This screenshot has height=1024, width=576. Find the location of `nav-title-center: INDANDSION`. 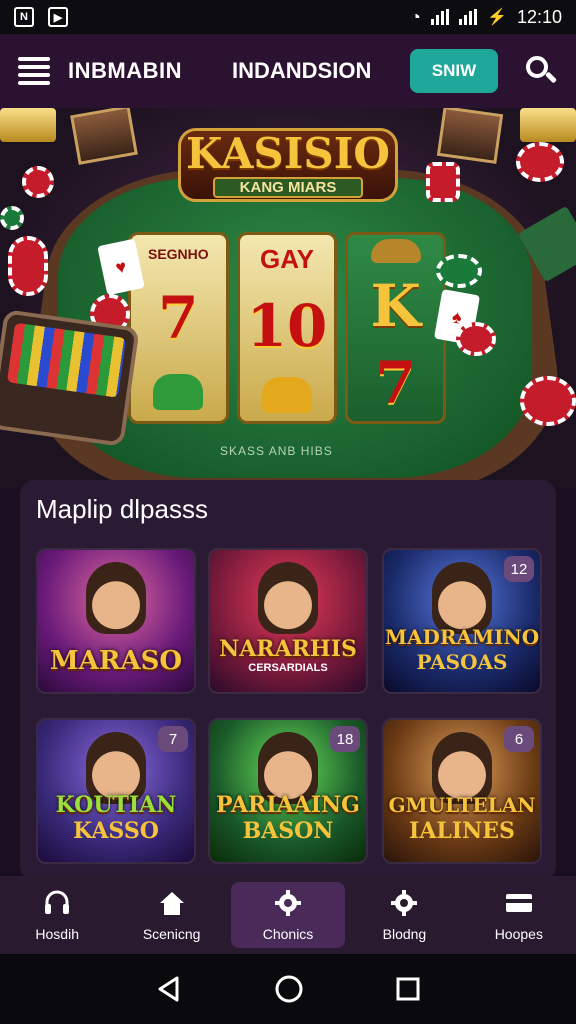

nav-title-center: INDANDSION is located at coordinates (301, 71).